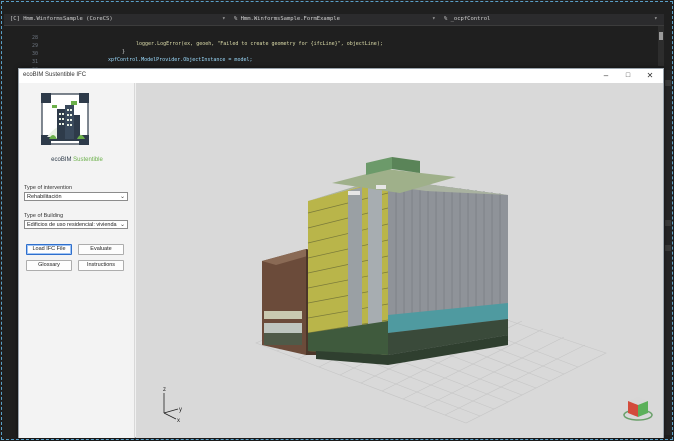 The width and height of the screenshot is (674, 441). I want to click on intervention-value: Rehabilitación, so click(44, 197).